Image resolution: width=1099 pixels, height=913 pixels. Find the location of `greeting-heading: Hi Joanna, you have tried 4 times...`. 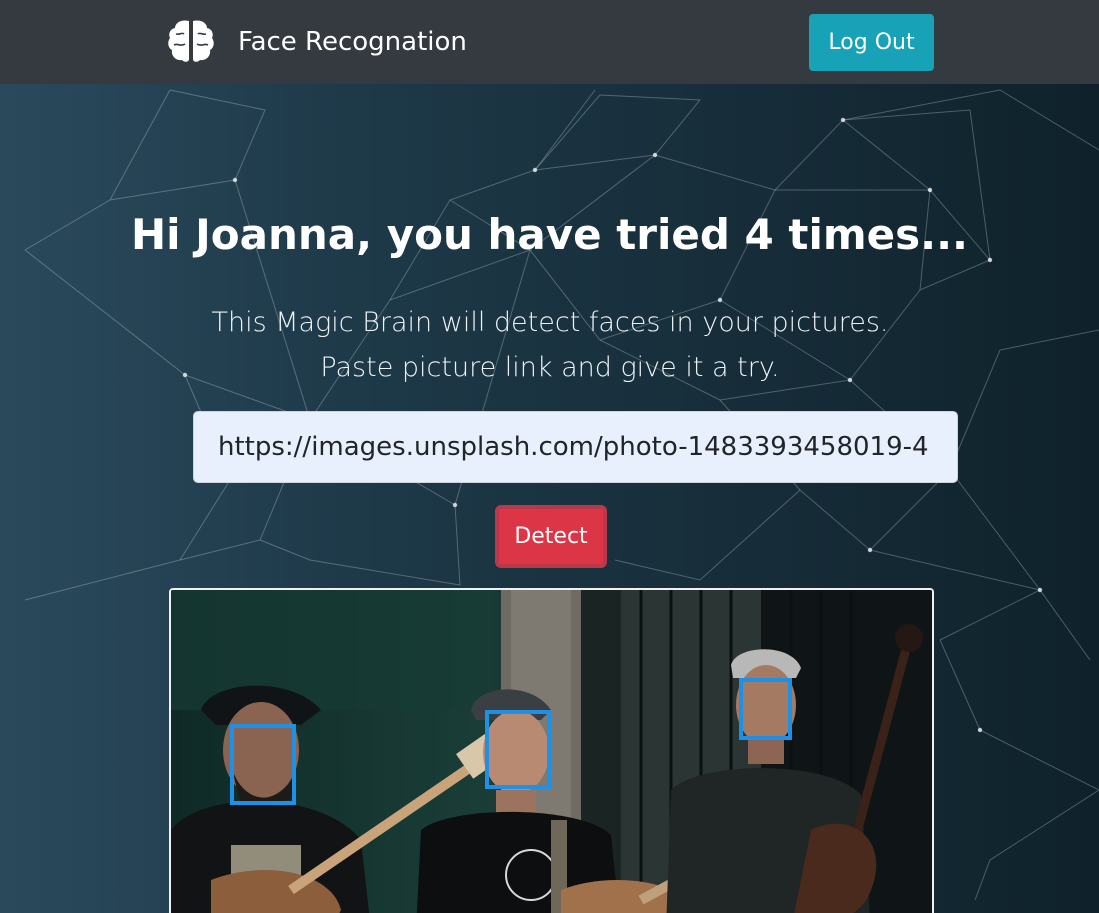

greeting-heading: Hi Joanna, you have tried 4 times... is located at coordinates (549, 234).